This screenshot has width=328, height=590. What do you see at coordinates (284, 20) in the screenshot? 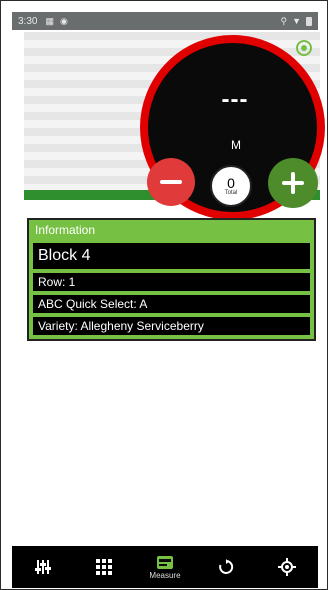
I see `location-icon: ⚲` at bounding box center [284, 20].